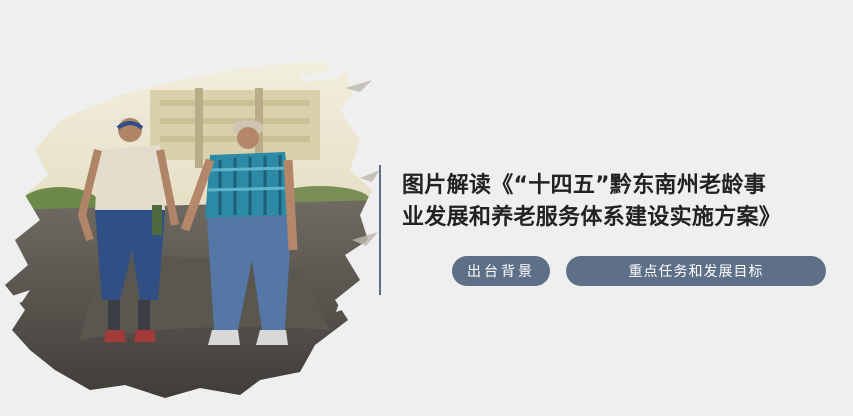 The height and width of the screenshot is (416, 853). What do you see at coordinates (622, 202) in the screenshot?
I see `page-title: 图片解读《“十四五”黔东南州老龄事 业发展和养老服务体系建设实施方案》` at bounding box center [622, 202].